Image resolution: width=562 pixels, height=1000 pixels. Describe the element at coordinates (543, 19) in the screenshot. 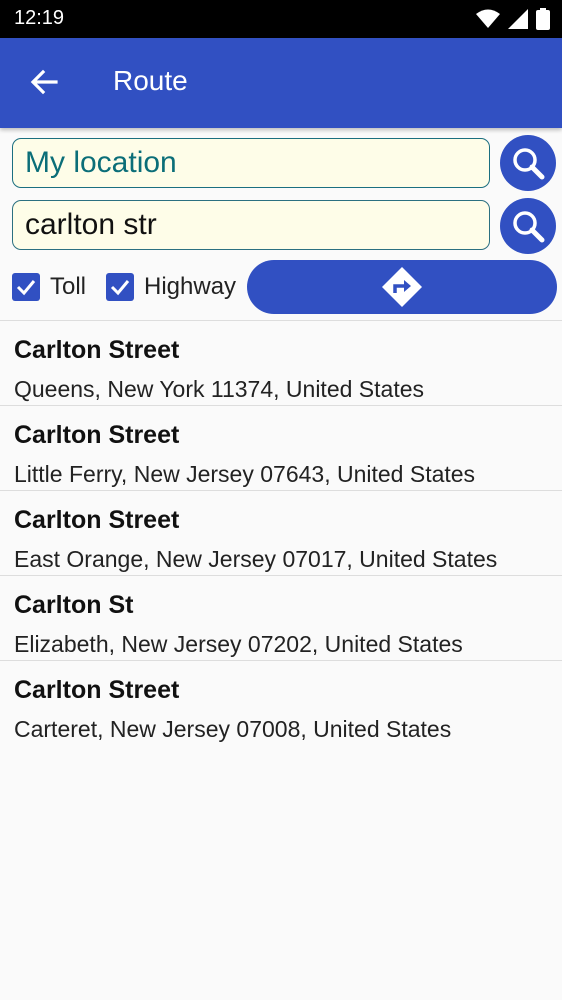

I see `battery-icon` at that location.